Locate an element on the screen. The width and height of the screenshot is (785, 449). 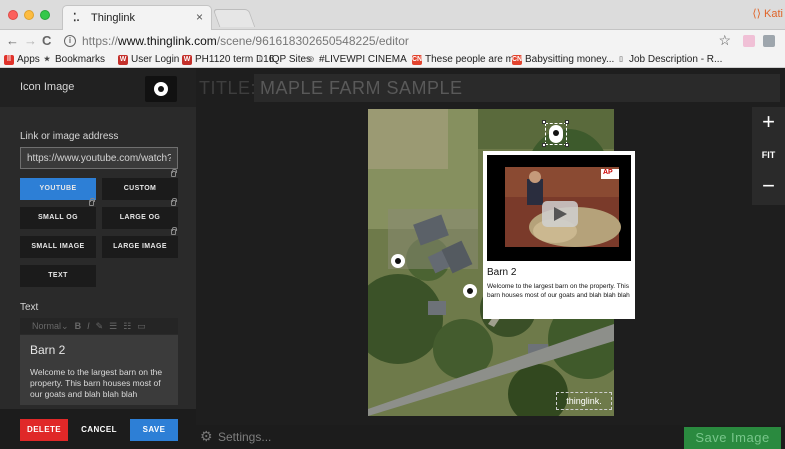
title-bar: TITLE: is located at coordinates (490, 88).